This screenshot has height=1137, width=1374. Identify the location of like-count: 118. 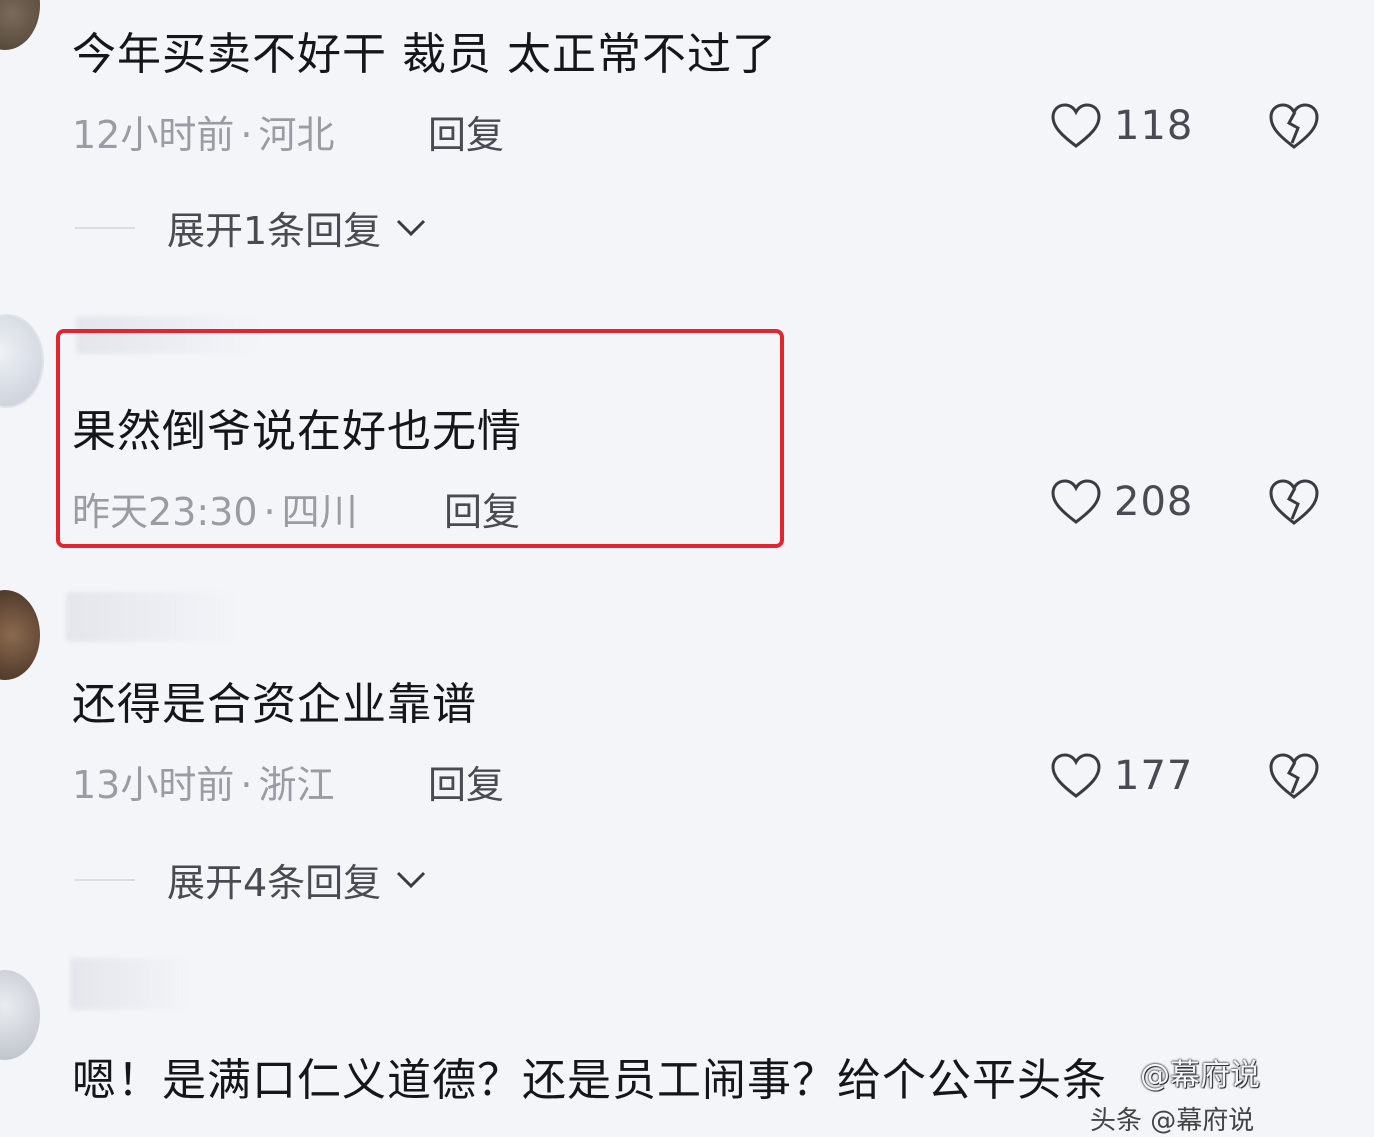
(1154, 126).